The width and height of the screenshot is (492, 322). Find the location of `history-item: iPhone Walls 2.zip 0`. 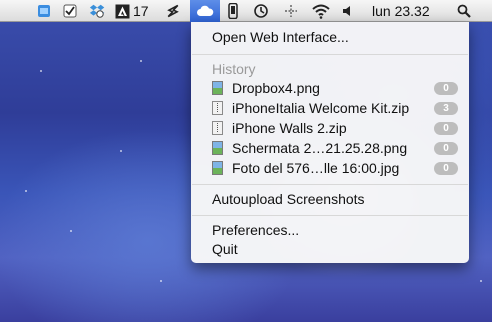

history-item: iPhone Walls 2.zip 0 is located at coordinates (335, 128).